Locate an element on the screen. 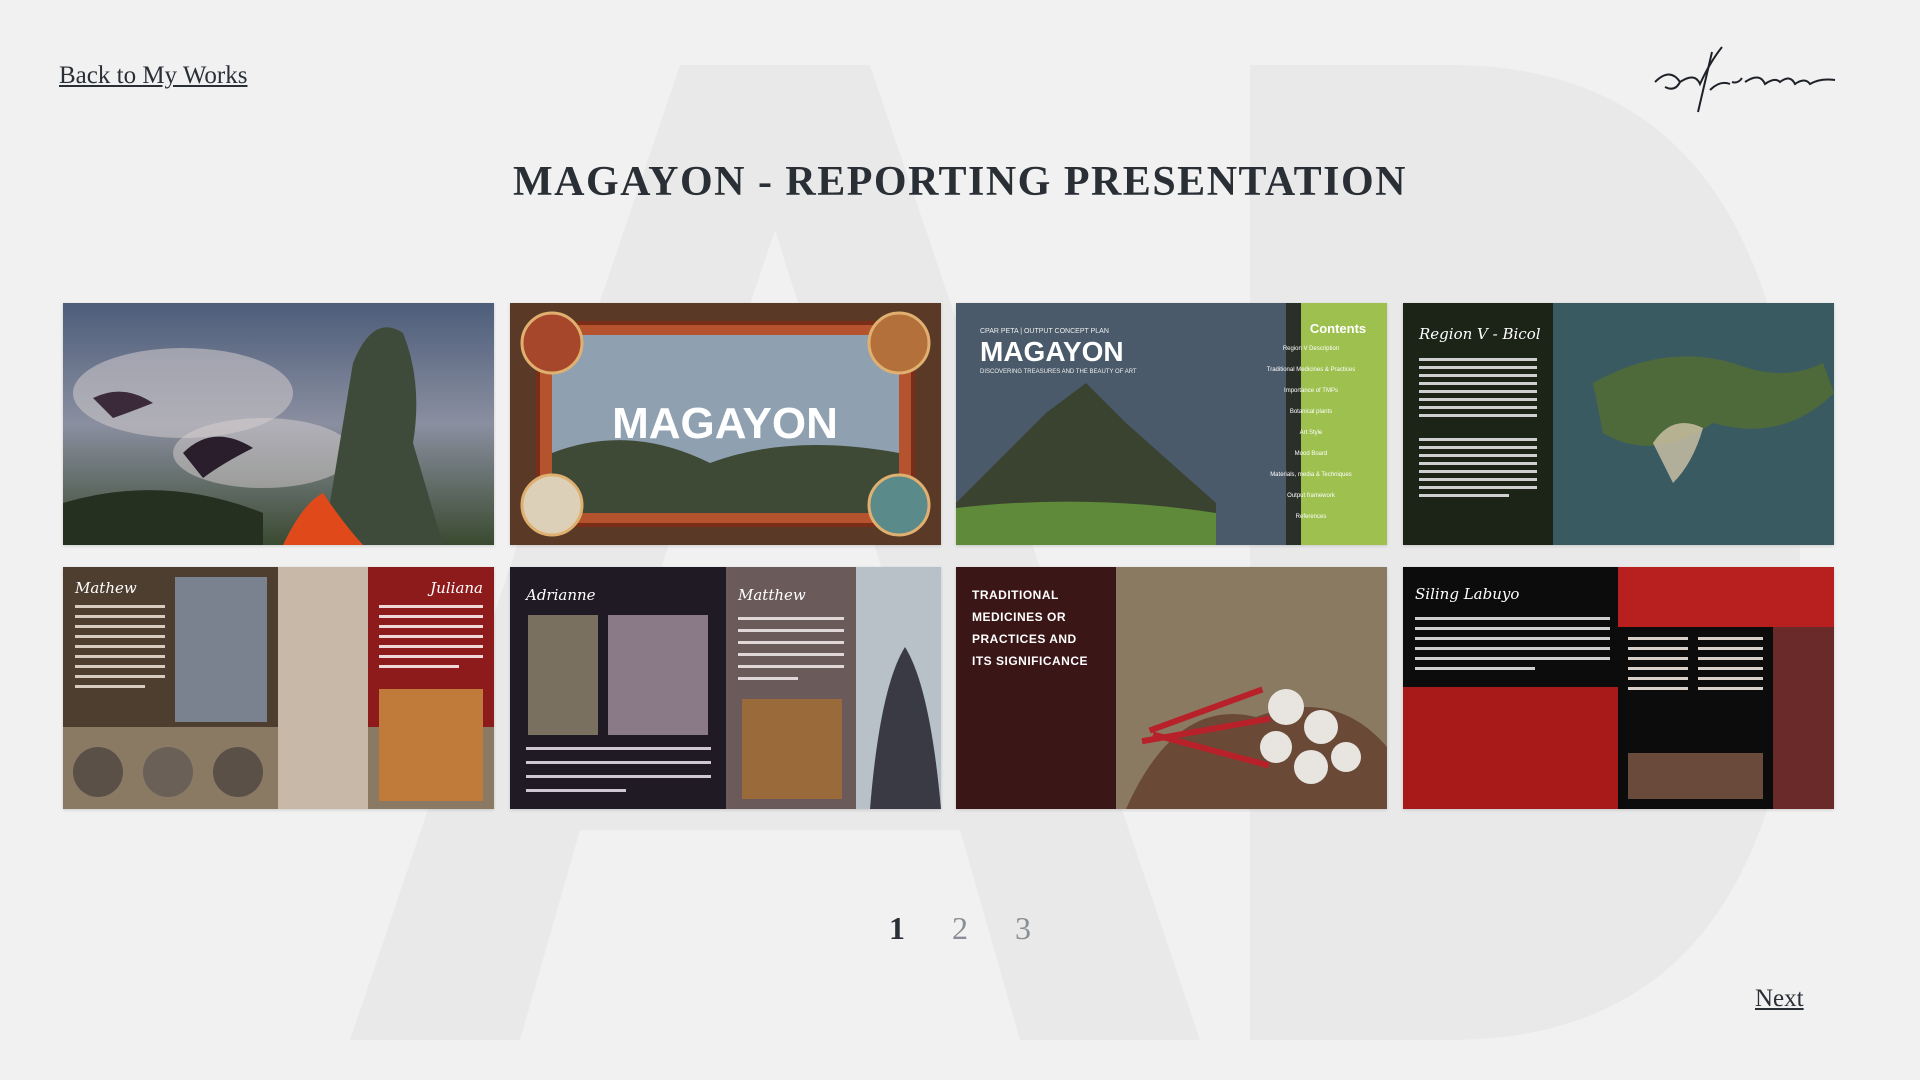  contents-item: Art Style is located at coordinates (1311, 433).